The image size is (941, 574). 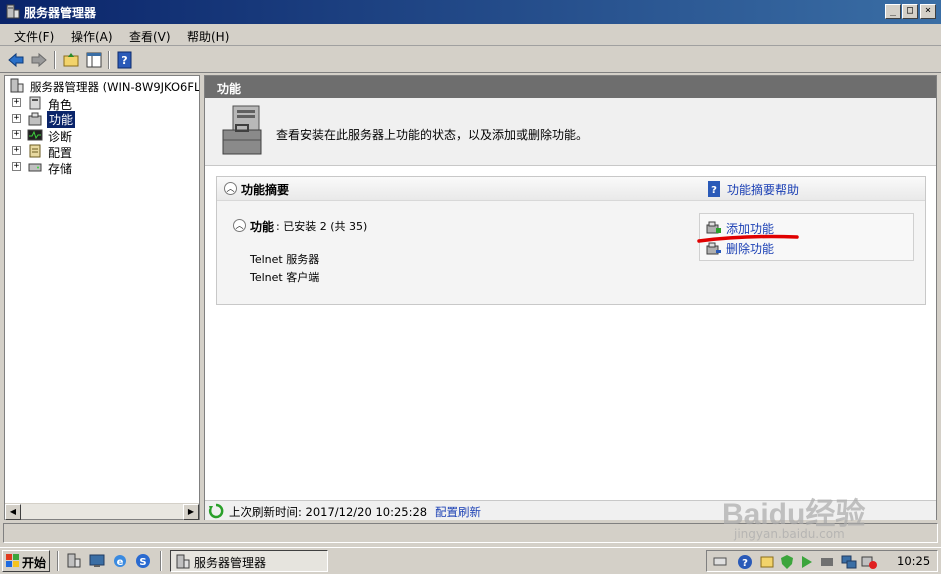 I want to click on shield-check-icon, so click(x=787, y=562).